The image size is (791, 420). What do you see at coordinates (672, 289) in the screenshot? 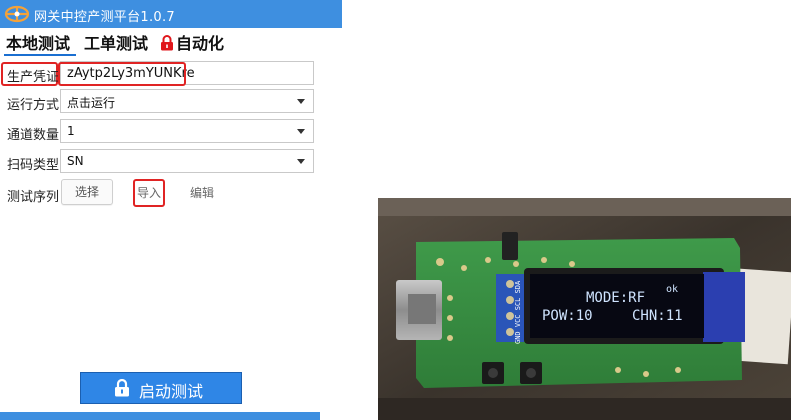
I see `oled-ok-indicator: ok` at bounding box center [672, 289].